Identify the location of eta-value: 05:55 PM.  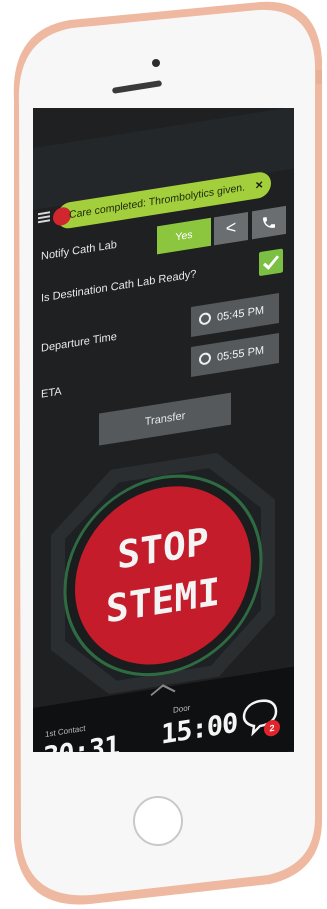
(241, 354).